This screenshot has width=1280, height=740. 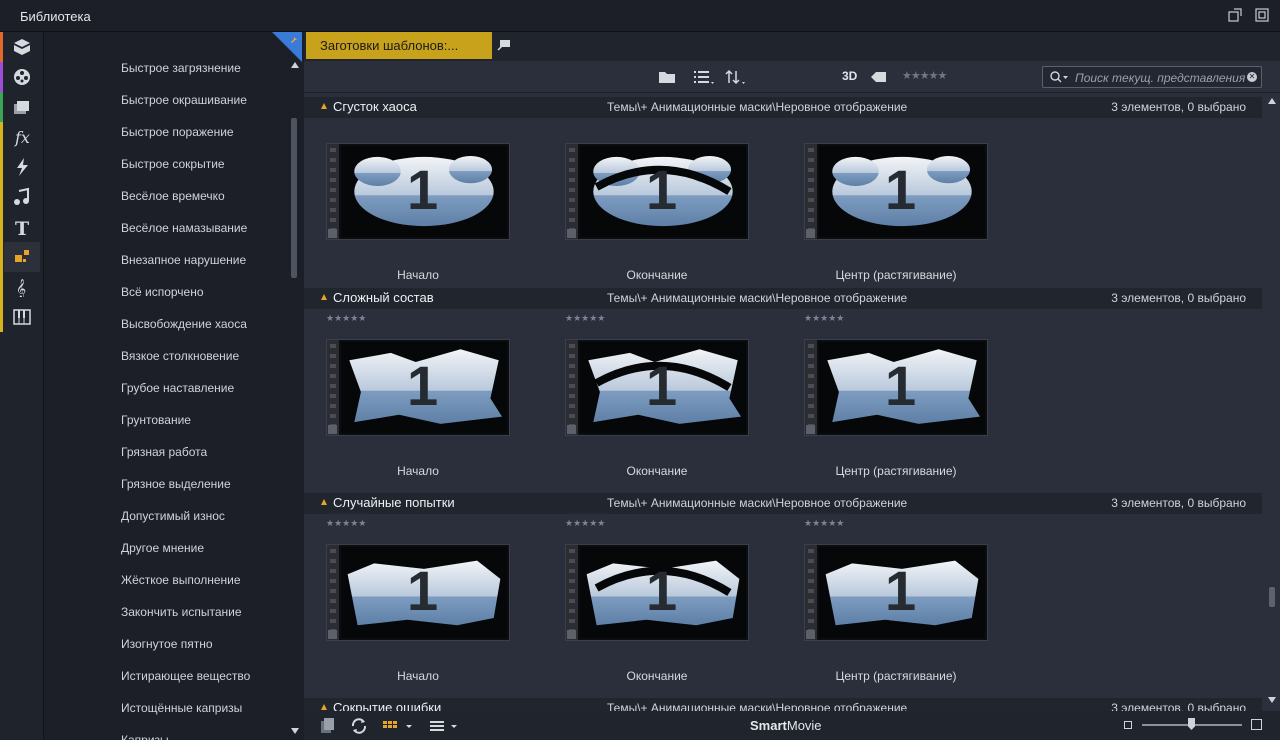 I want to click on thumbnail-caption: Центр (растягивание), so click(x=896, y=676).